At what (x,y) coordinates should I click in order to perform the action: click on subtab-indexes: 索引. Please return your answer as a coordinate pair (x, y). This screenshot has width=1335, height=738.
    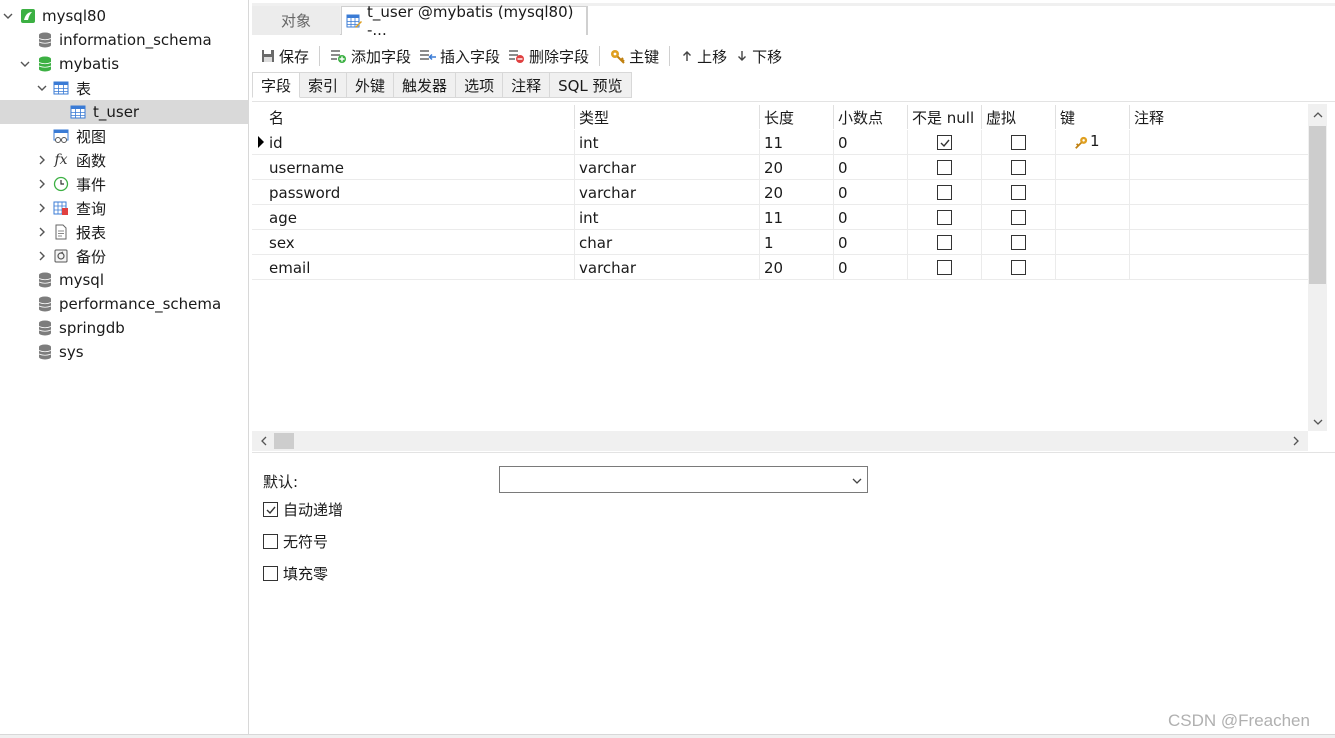
    Looking at the image, I should click on (324, 85).